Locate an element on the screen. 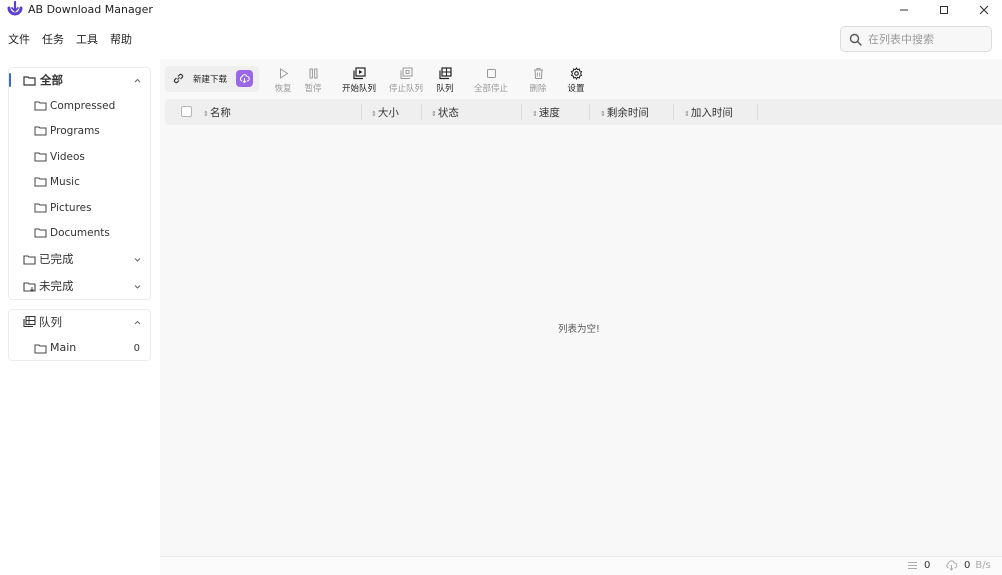 This screenshot has height=575, width=1002. maximize-icon is located at coordinates (944, 10).